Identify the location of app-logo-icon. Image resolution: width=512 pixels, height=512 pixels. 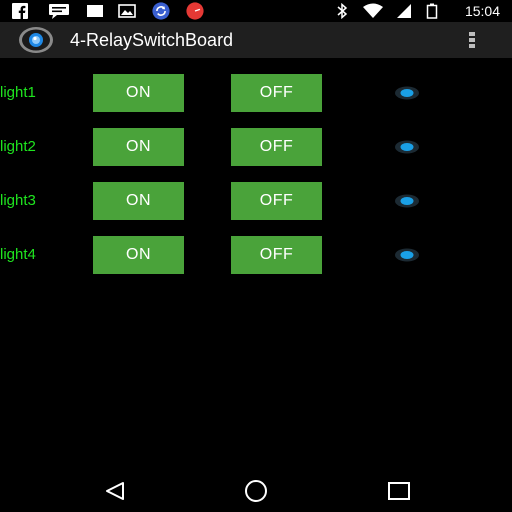
(36, 40).